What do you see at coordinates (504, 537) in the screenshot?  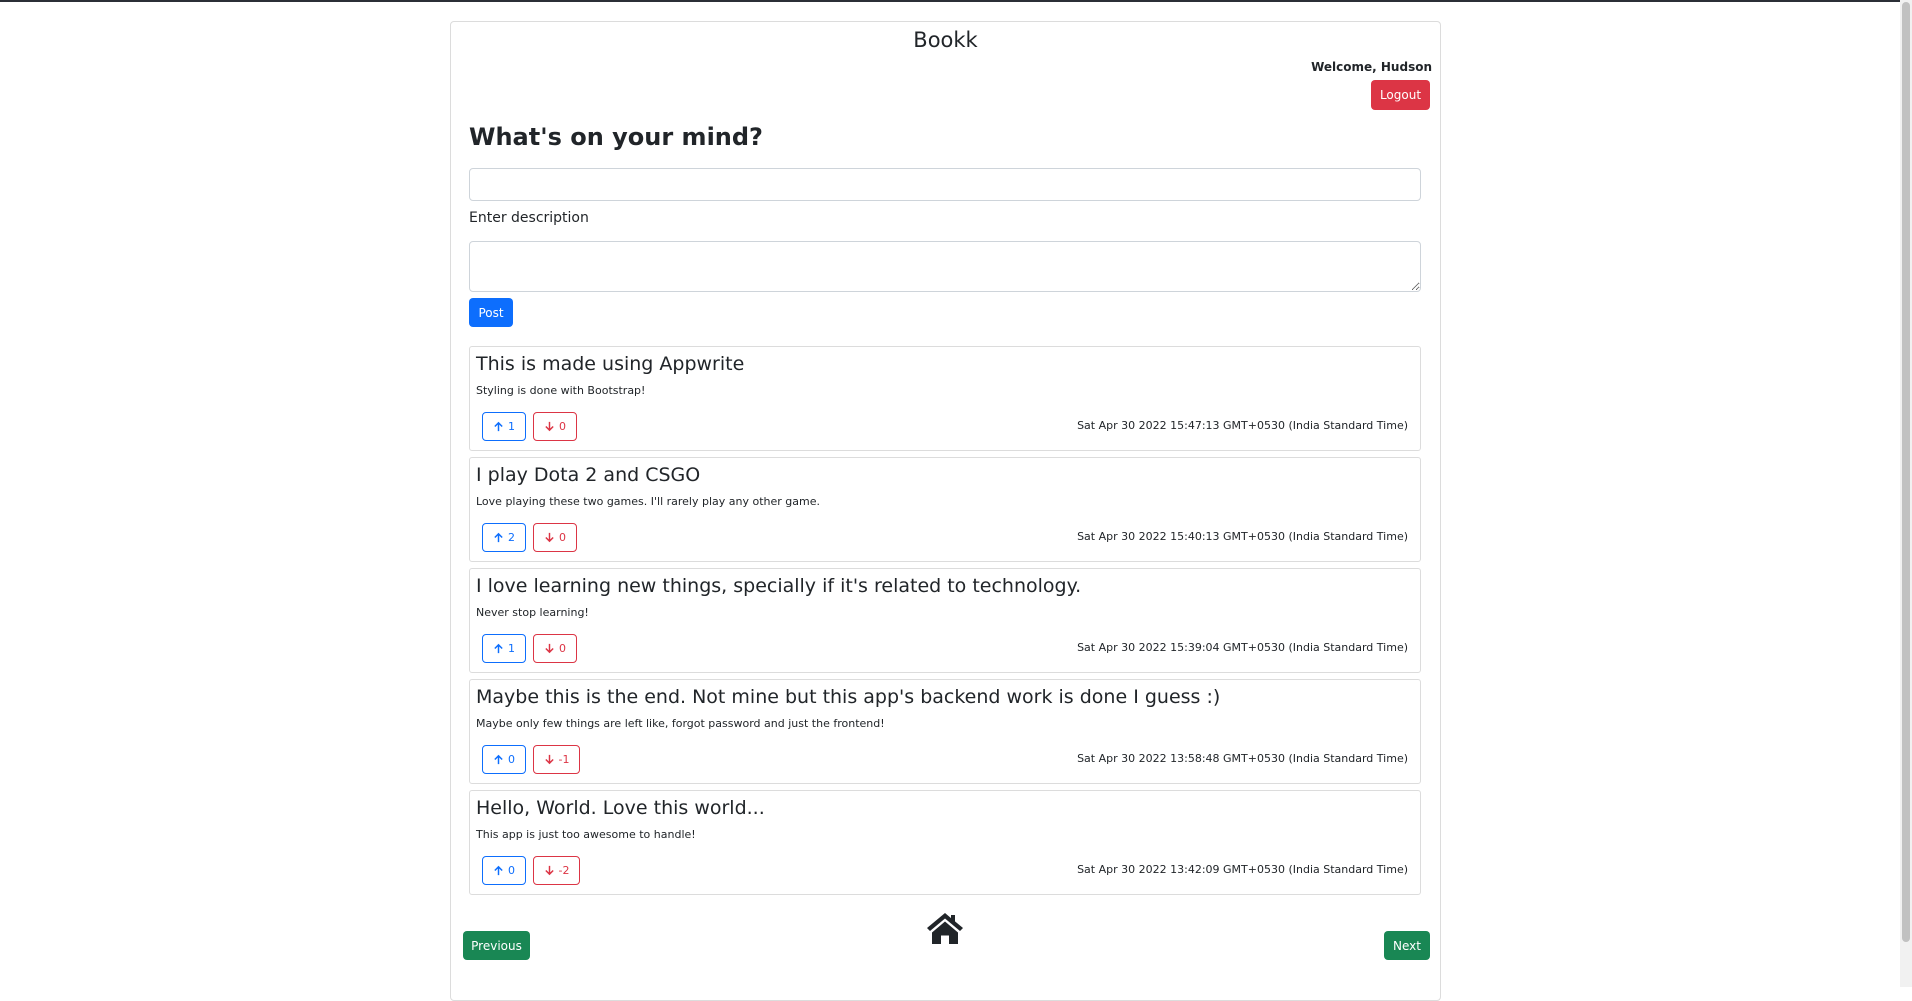 I see `upvote-button: 2` at bounding box center [504, 537].